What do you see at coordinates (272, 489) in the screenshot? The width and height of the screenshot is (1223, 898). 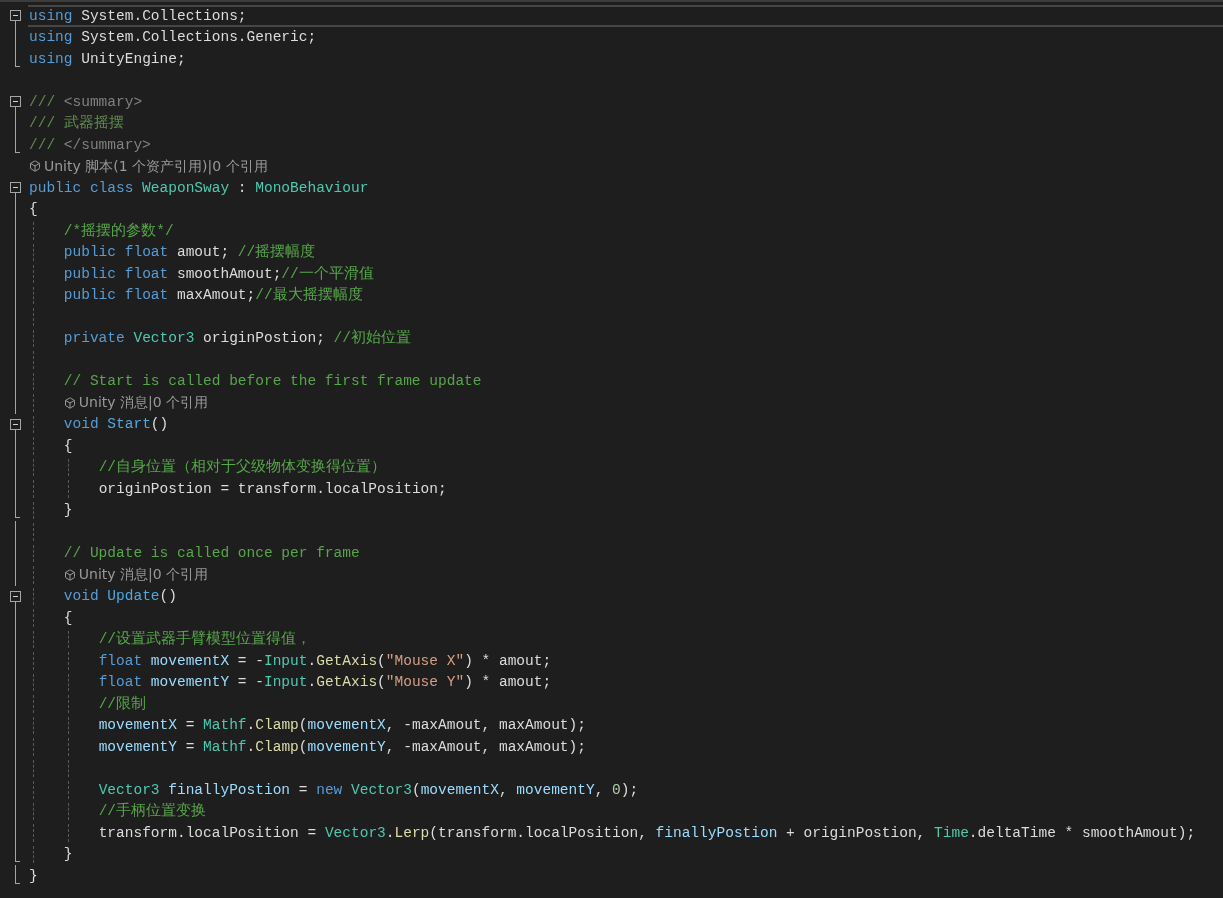 I see `code-line: originPostion = transform.localPosition;` at bounding box center [272, 489].